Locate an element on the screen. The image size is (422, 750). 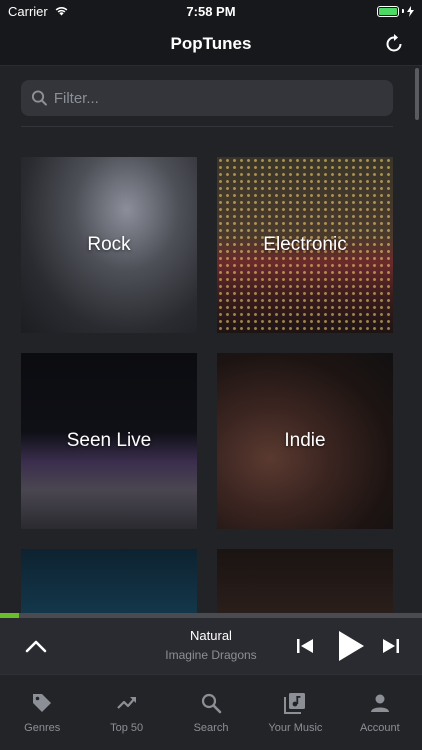
tab-bar: Genres Top 50 Search Your Music Account is located at coordinates (211, 712).